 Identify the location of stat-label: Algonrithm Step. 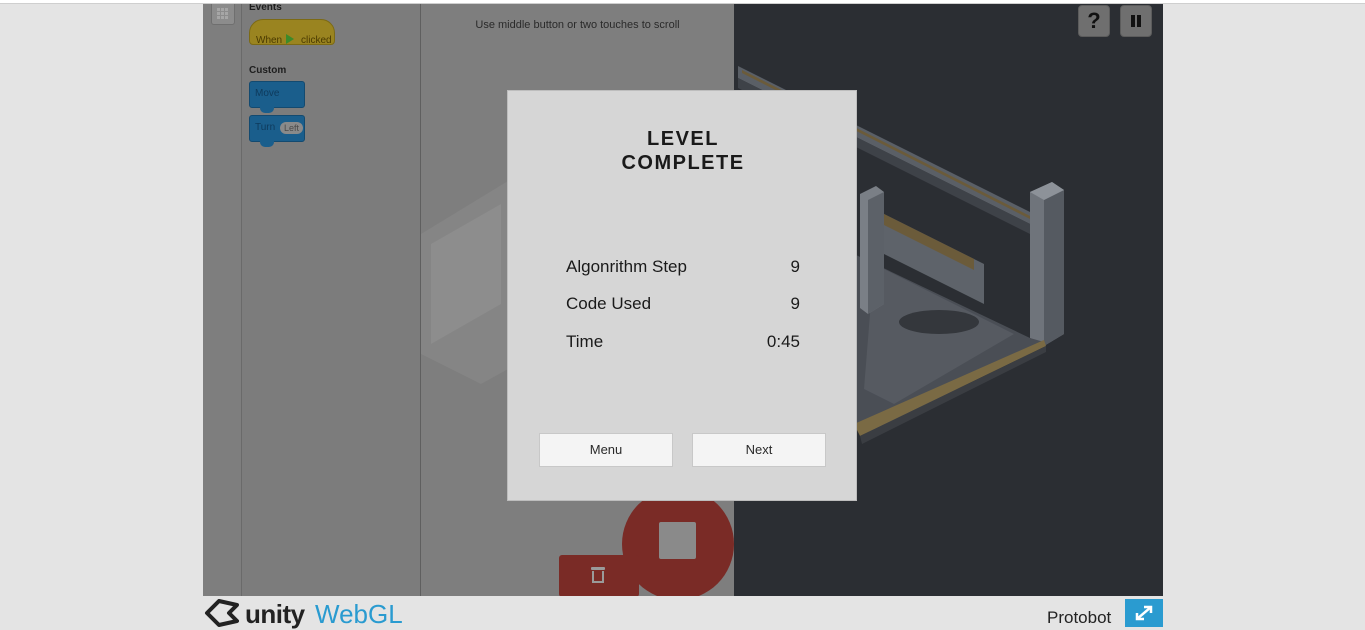
(626, 266).